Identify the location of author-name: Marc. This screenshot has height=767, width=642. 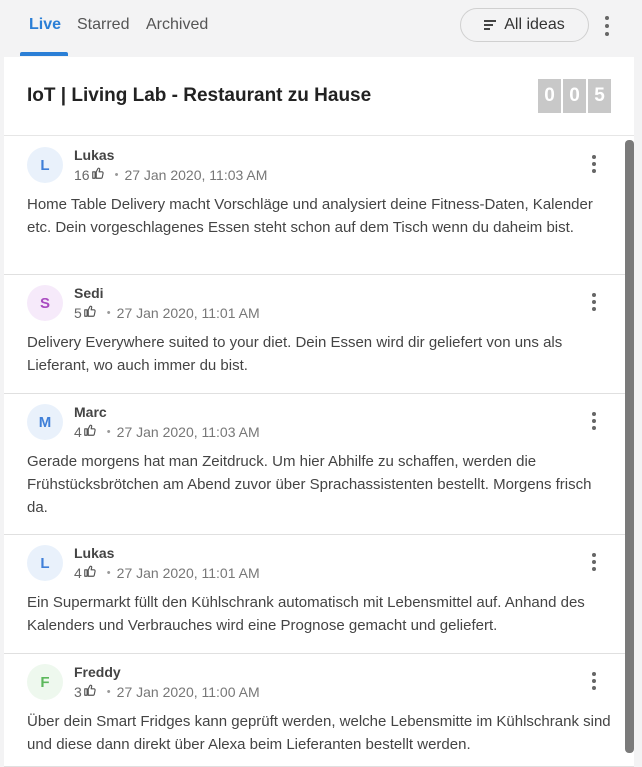
(90, 412).